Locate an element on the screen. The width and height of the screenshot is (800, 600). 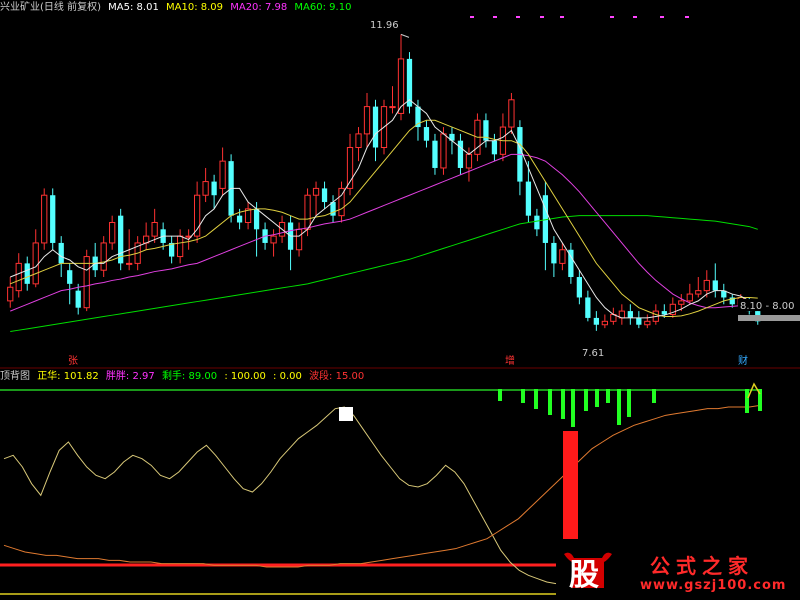
logo-char: 股 is located at coordinates (584, 575).